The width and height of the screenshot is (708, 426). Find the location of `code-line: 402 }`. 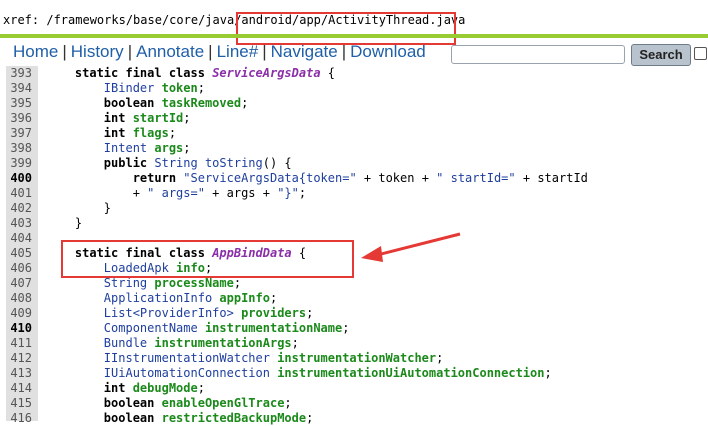

code-line: 402 } is located at coordinates (357, 208).